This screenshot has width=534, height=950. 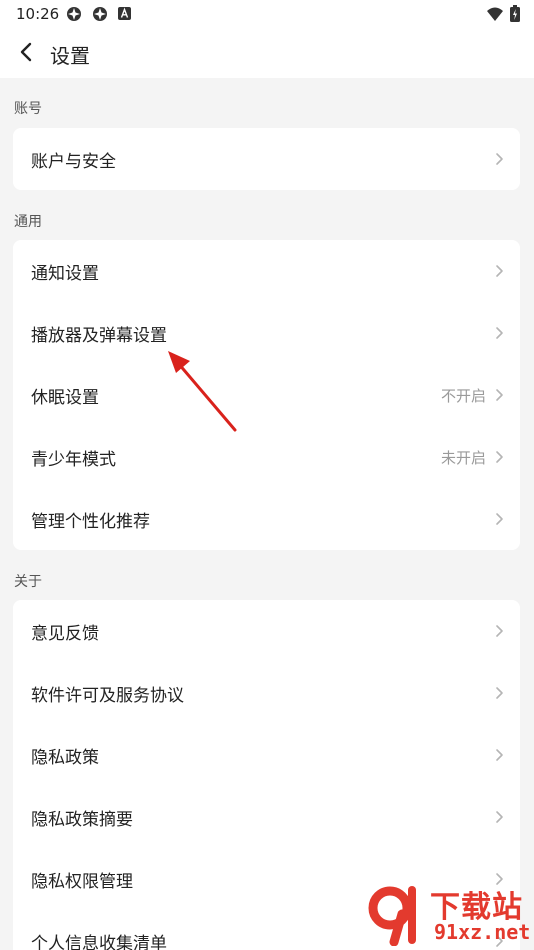 What do you see at coordinates (515, 13) in the screenshot?
I see `battery-icon` at bounding box center [515, 13].